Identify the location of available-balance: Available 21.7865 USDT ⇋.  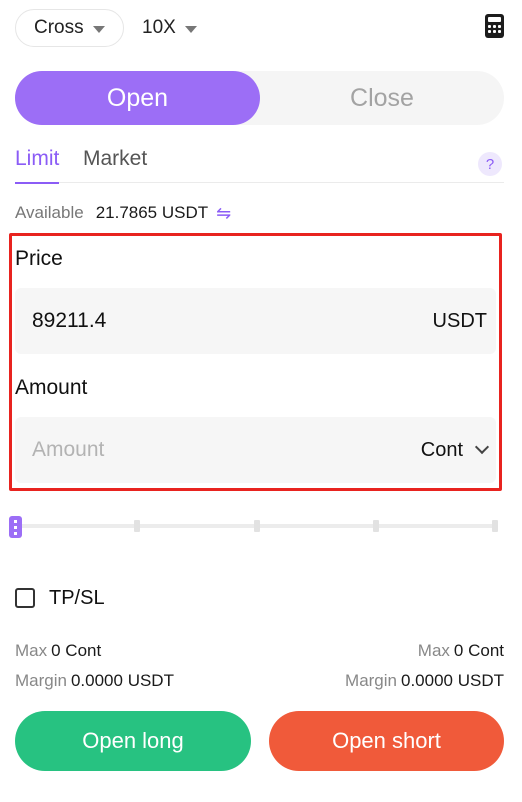
(123, 213).